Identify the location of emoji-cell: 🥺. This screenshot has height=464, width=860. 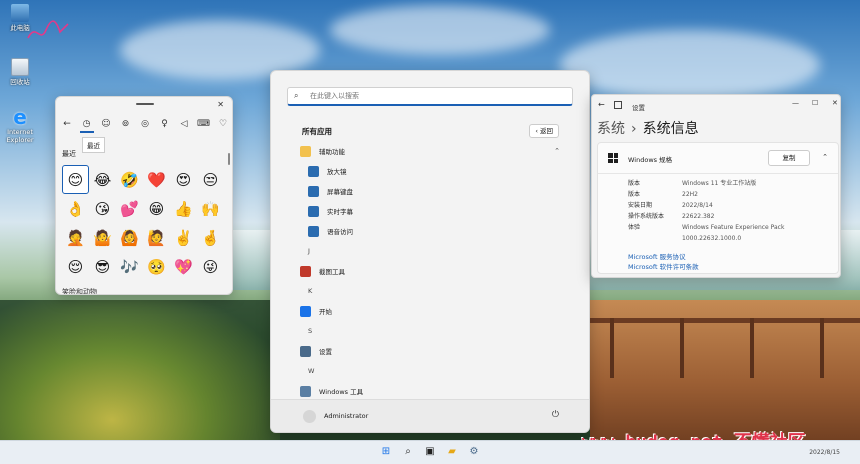
(156, 266).